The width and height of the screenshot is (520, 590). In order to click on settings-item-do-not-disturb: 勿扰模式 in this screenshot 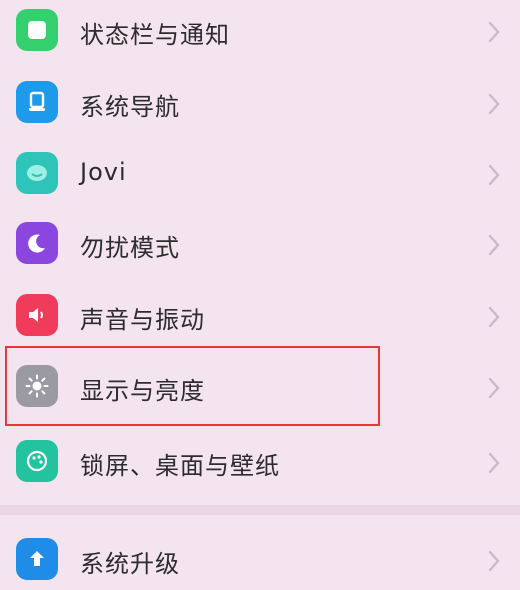, I will do `click(260, 243)`.